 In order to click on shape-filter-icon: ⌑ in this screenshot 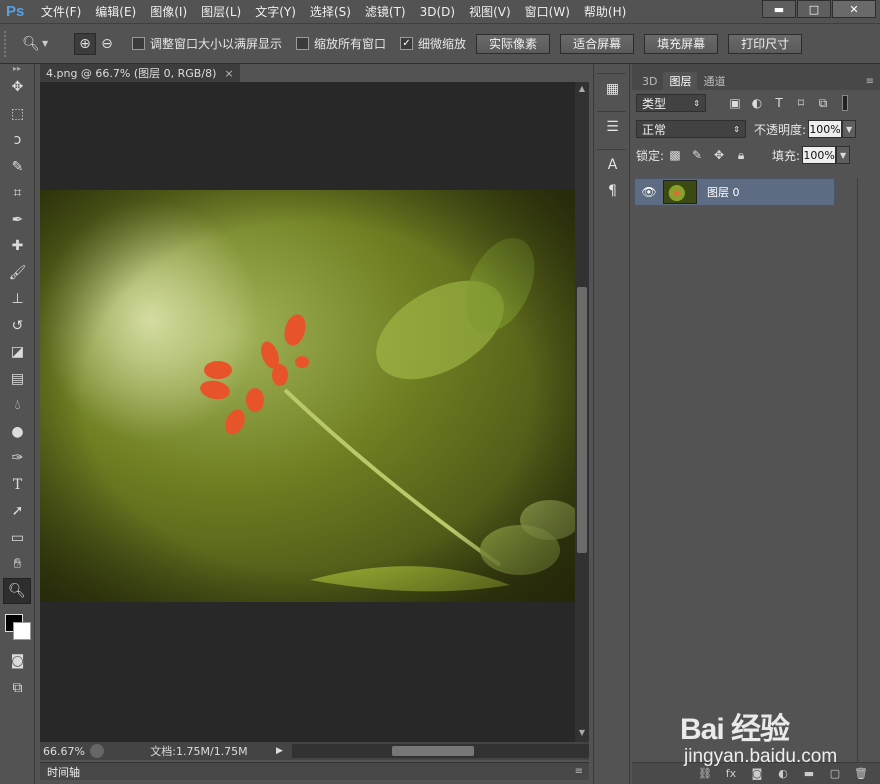, I will do `click(801, 103)`.